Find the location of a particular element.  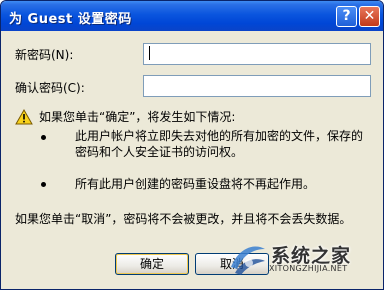

warning-heading: 如果您单击“确定”，将发生如下情况: is located at coordinates (137, 117).